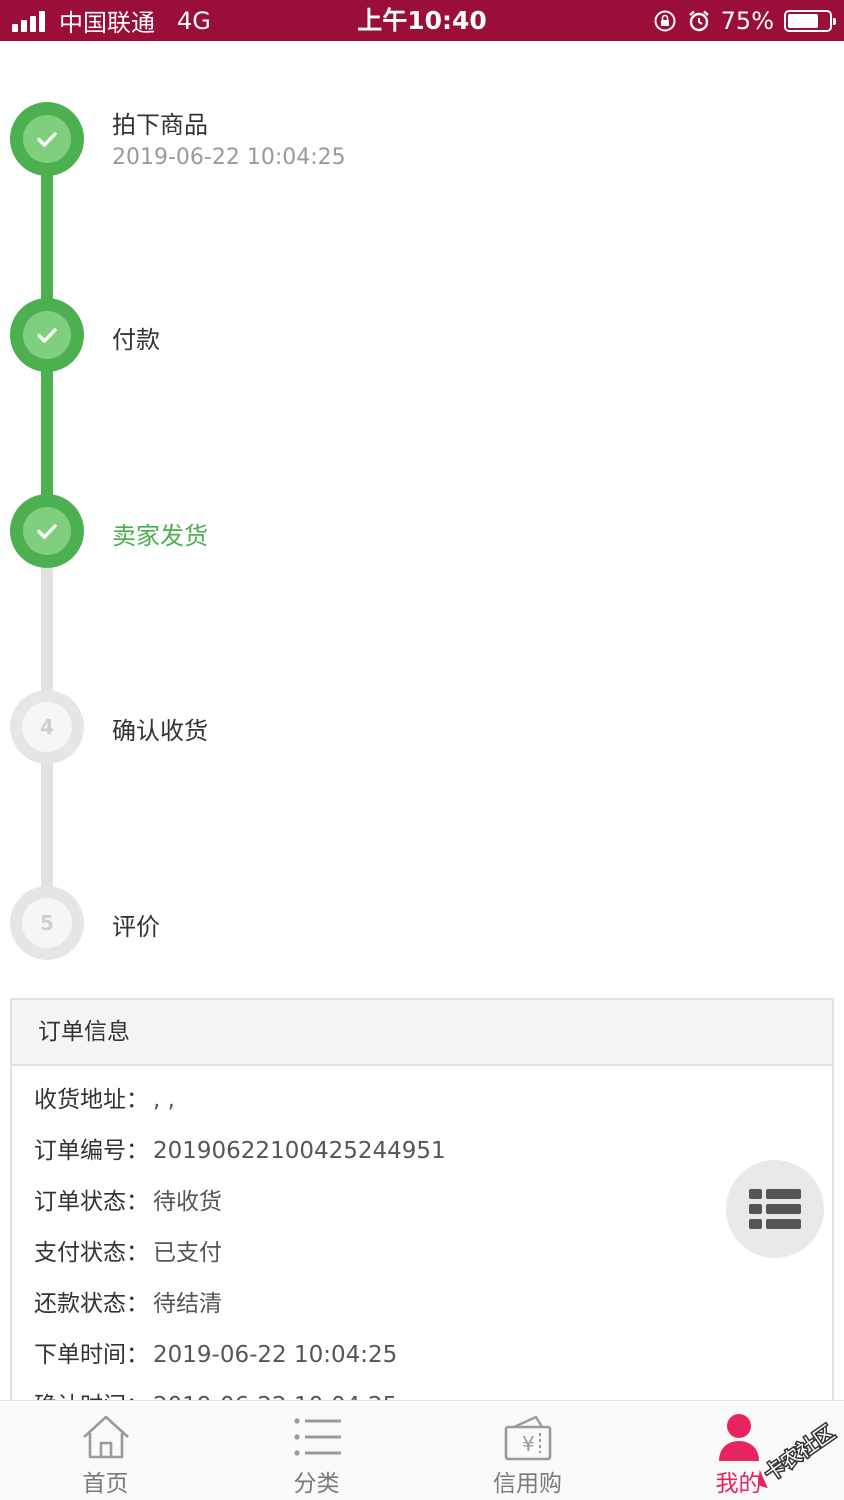  I want to click on step-5-number: 5, so click(47, 923).